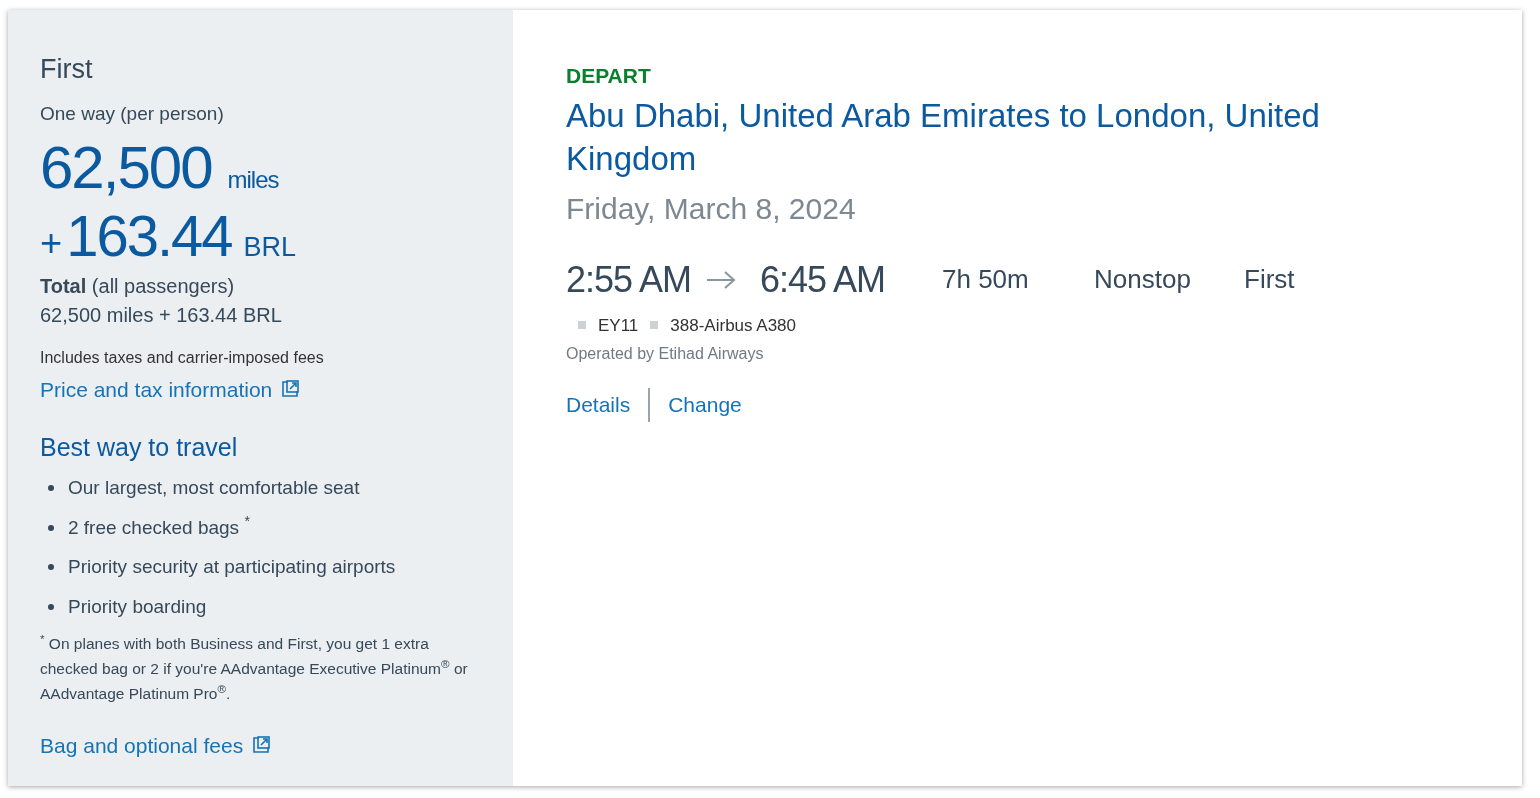  I want to click on flight-link: Change, so click(705, 405).